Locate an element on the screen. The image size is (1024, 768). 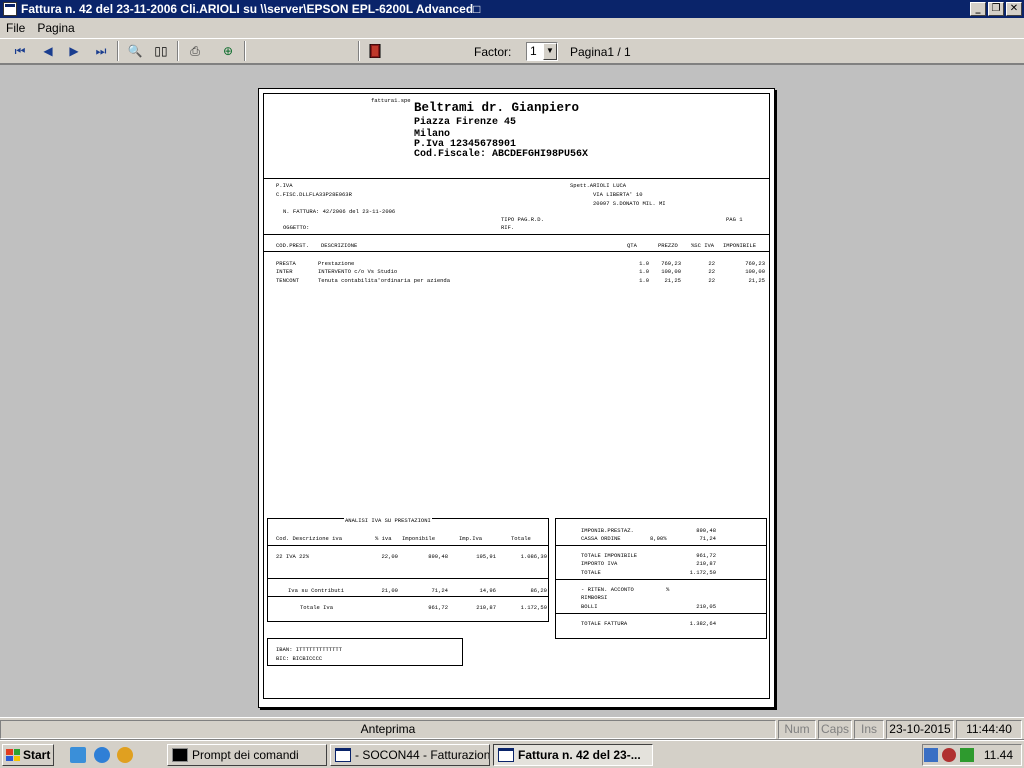
client-cf: C.FISC.DLLFLA33P28E063R is located at coordinates (314, 194).